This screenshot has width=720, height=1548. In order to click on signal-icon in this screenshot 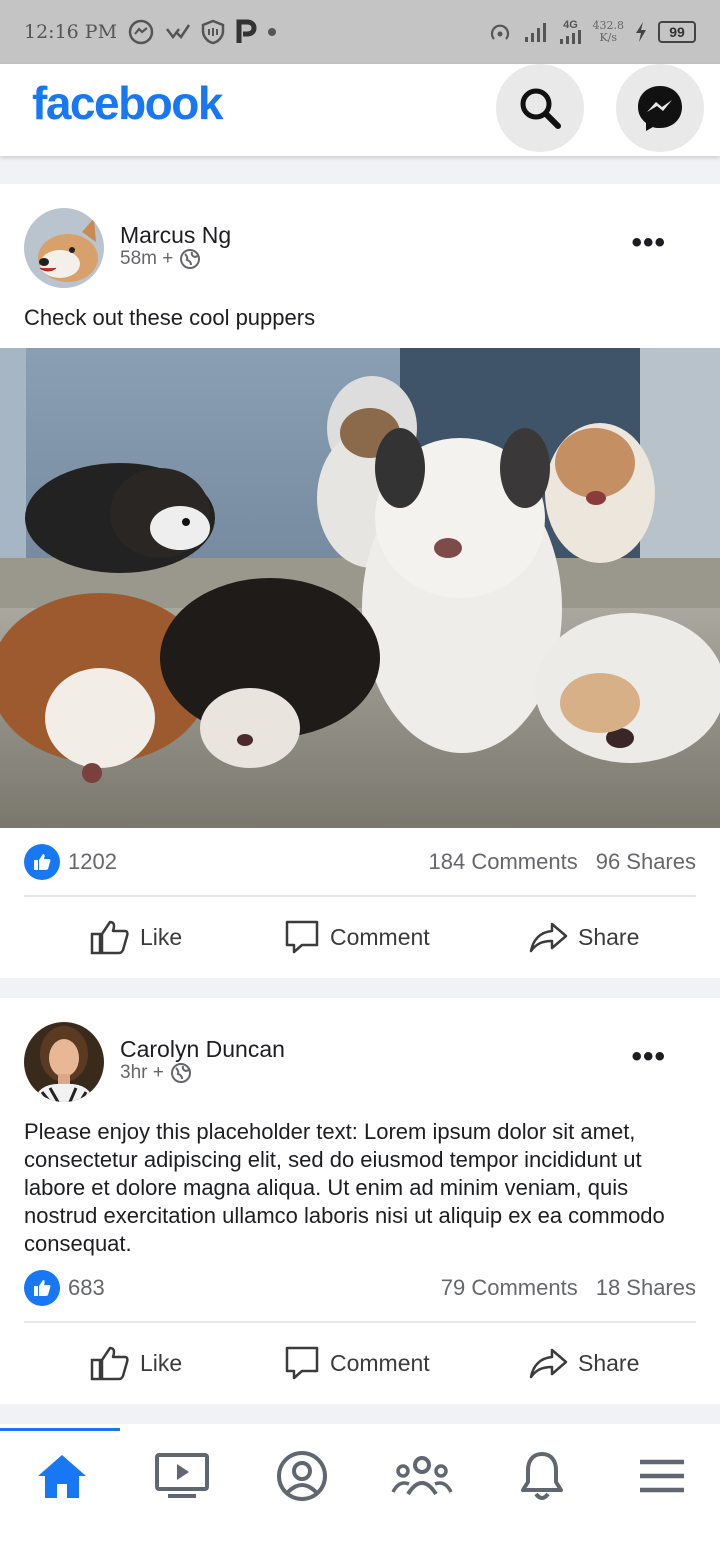, I will do `click(536, 32)`.